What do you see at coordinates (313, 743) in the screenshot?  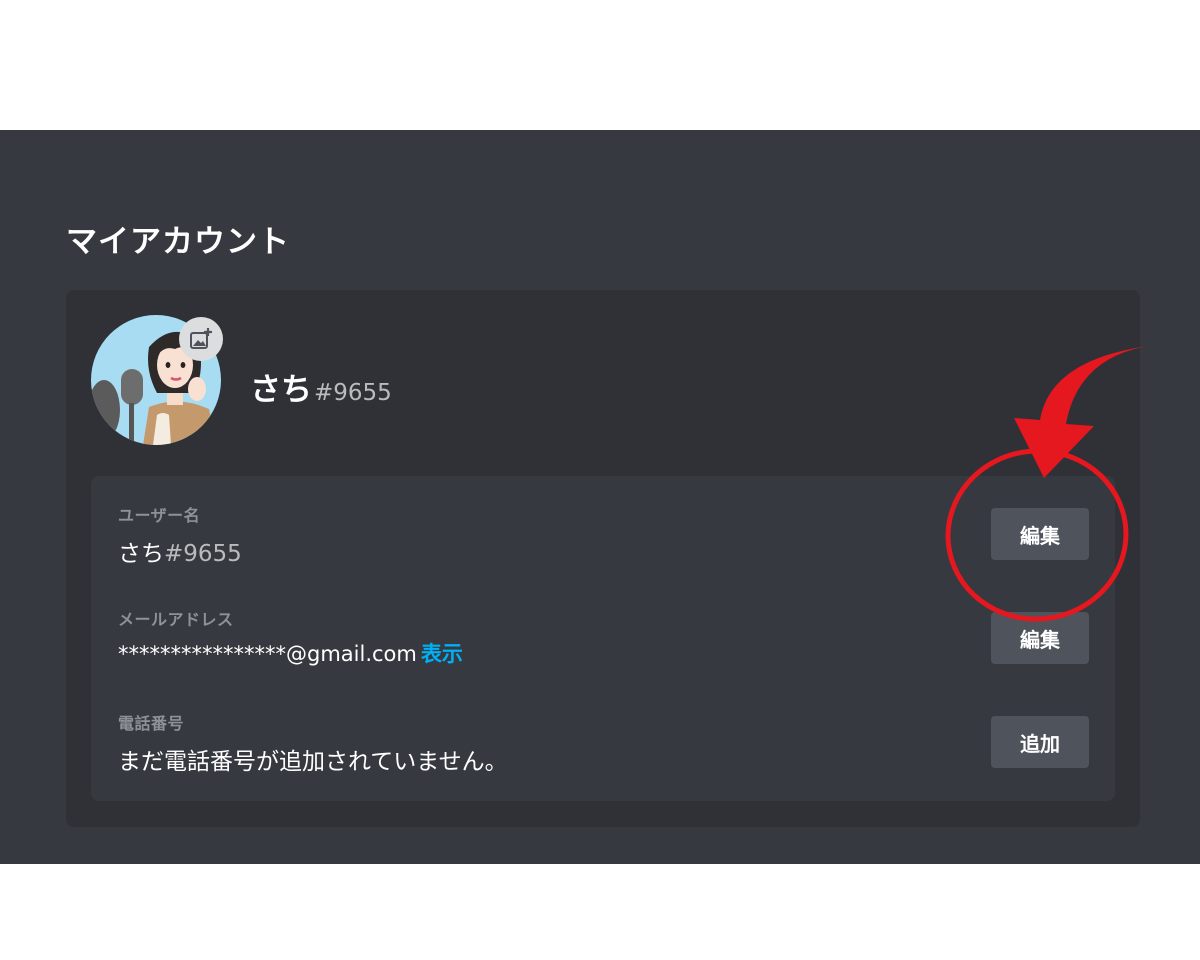 I see `phone-field: 電話番号 まだ電話番号が追加されていません。` at bounding box center [313, 743].